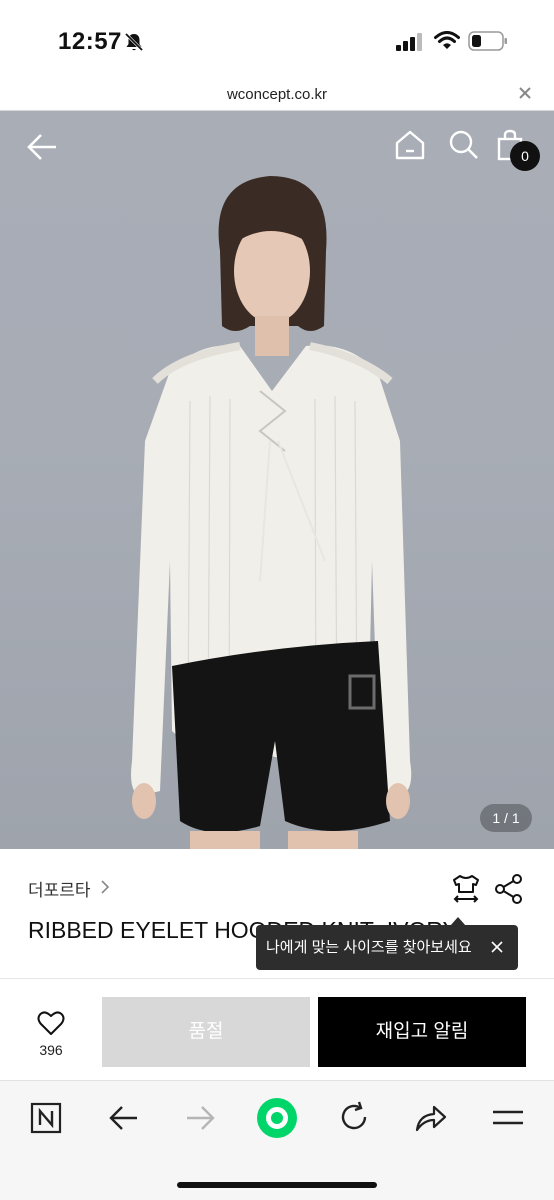 Image resolution: width=554 pixels, height=1200 pixels. I want to click on url-bar: wconcept.co.kr, so click(277, 95).